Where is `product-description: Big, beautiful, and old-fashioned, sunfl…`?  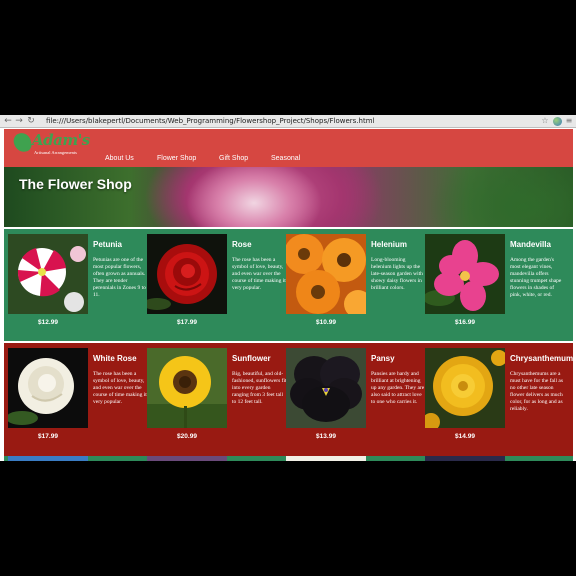
product-description: Big, beautiful, and old-fashioned, sunfl… is located at coordinates (259, 388).